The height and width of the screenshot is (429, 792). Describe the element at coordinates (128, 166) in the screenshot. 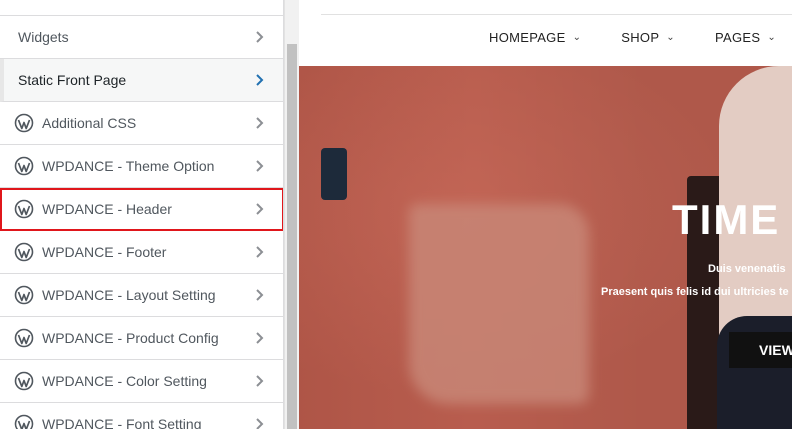

I see `sidebar-item-label: WPDANCE - Theme Option` at that location.